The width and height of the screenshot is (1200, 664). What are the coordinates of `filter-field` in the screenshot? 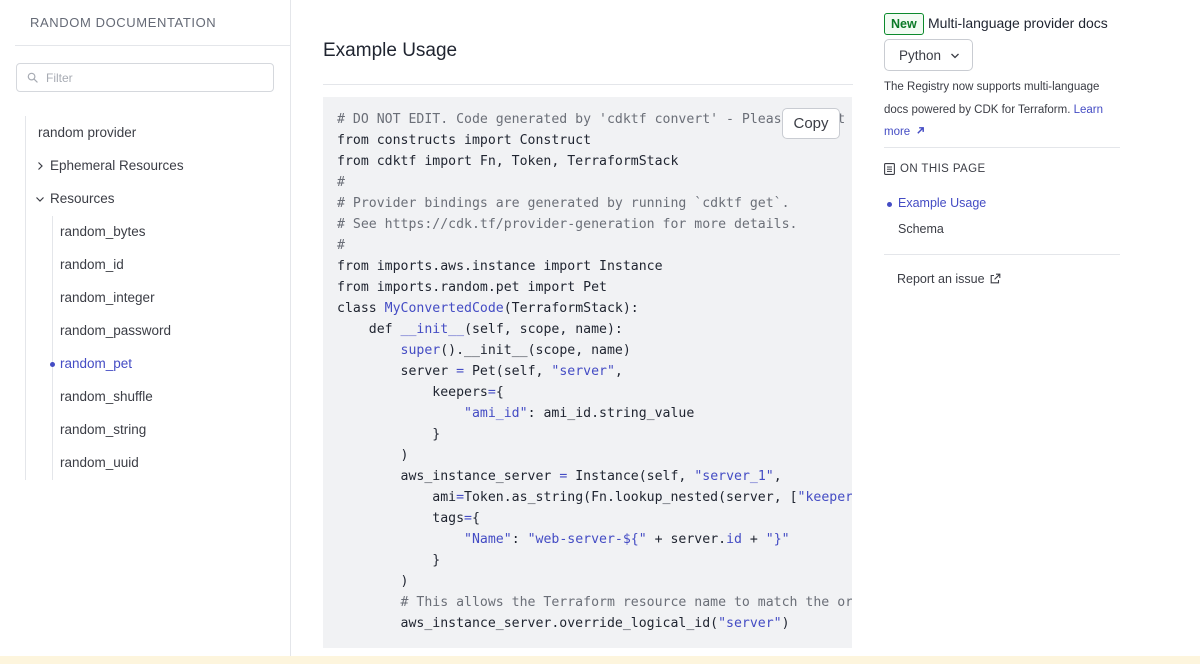 It's located at (145, 77).